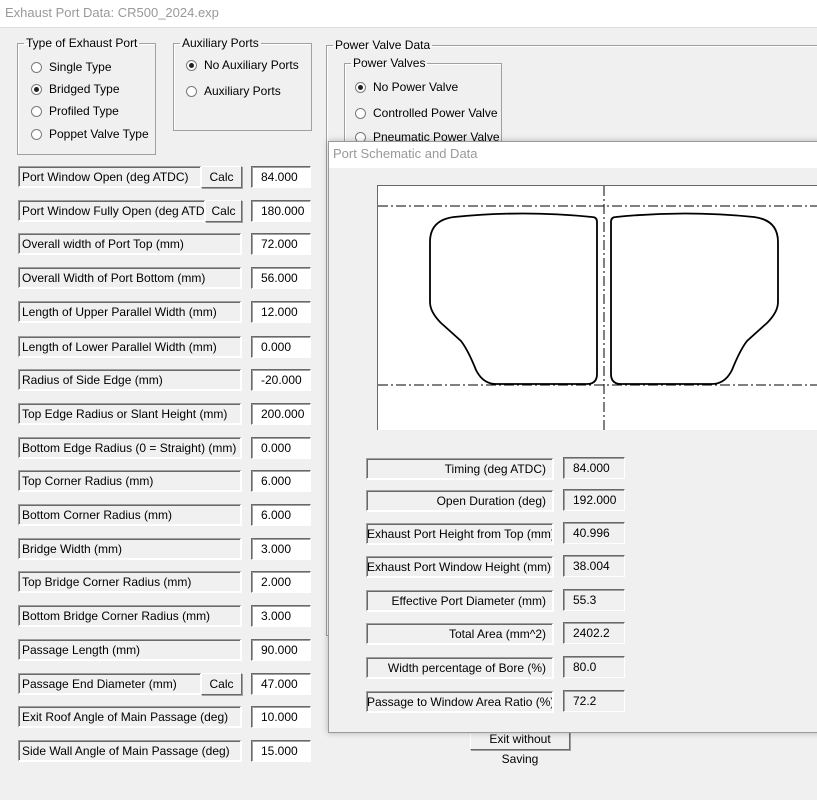  What do you see at coordinates (130, 244) in the screenshot?
I see `overall-width-port-top-label: Overall width of Port Top (mm)` at bounding box center [130, 244].